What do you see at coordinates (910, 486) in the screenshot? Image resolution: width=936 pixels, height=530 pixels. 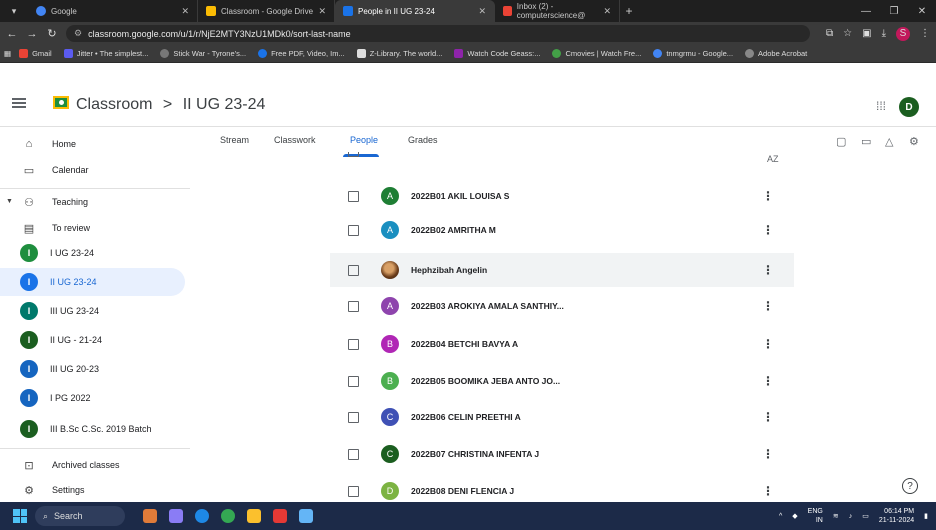 I see `help-icon: ?` at bounding box center [910, 486].